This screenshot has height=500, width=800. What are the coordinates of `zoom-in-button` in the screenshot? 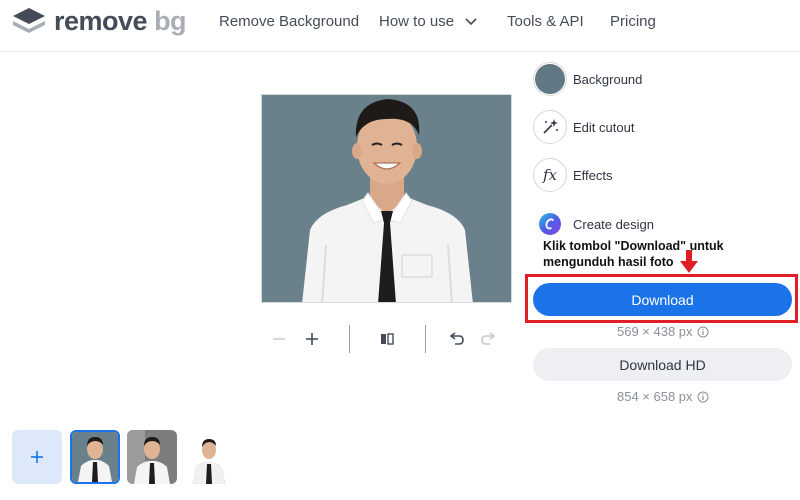 It's located at (312, 339).